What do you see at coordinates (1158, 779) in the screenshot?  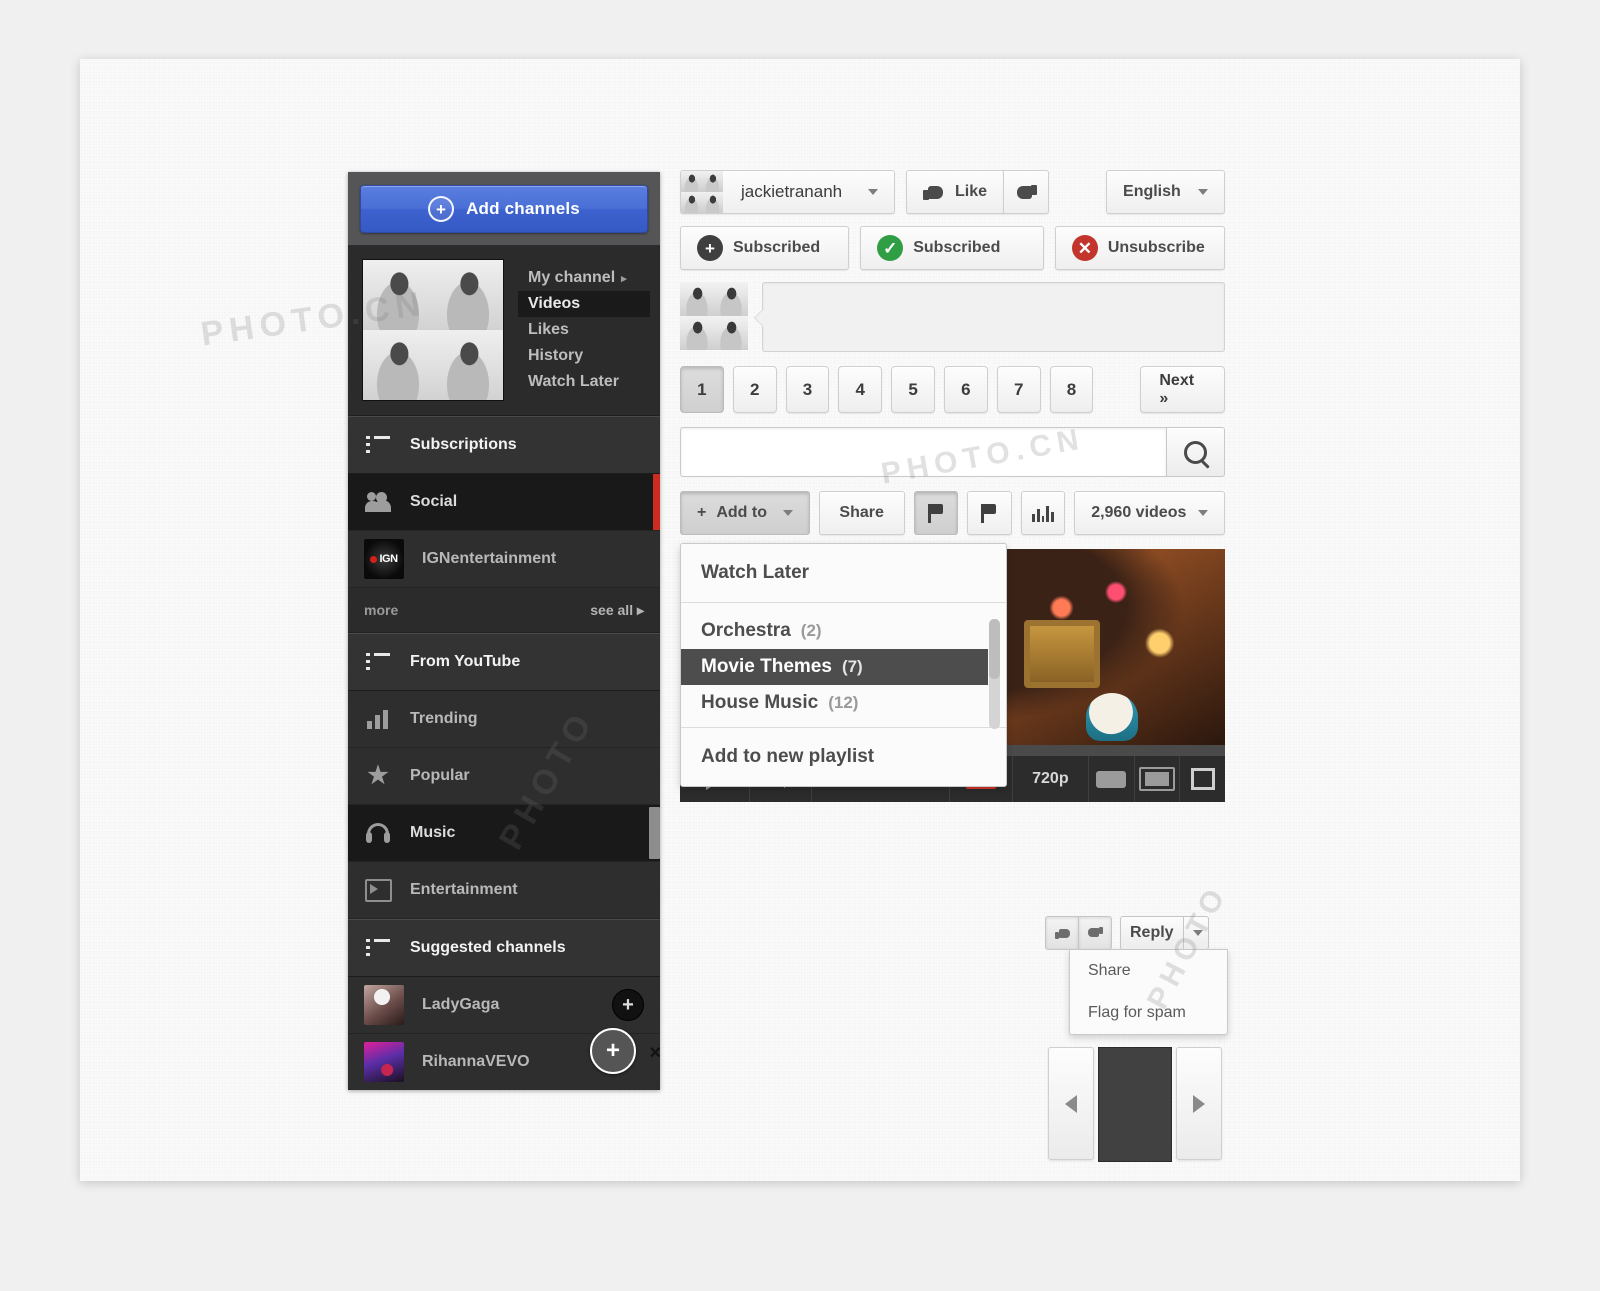 I see `theater-mode-button` at bounding box center [1158, 779].